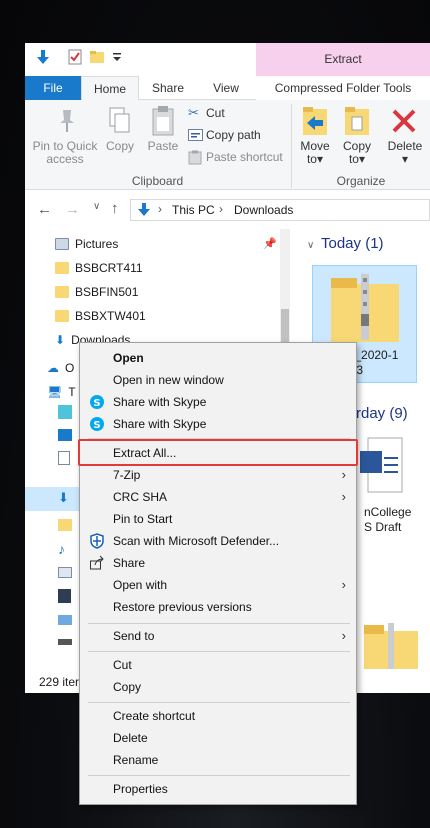 The width and height of the screenshot is (430, 828). What do you see at coordinates (72, 209) in the screenshot?
I see `forward-arrow-icon: →` at bounding box center [72, 209].